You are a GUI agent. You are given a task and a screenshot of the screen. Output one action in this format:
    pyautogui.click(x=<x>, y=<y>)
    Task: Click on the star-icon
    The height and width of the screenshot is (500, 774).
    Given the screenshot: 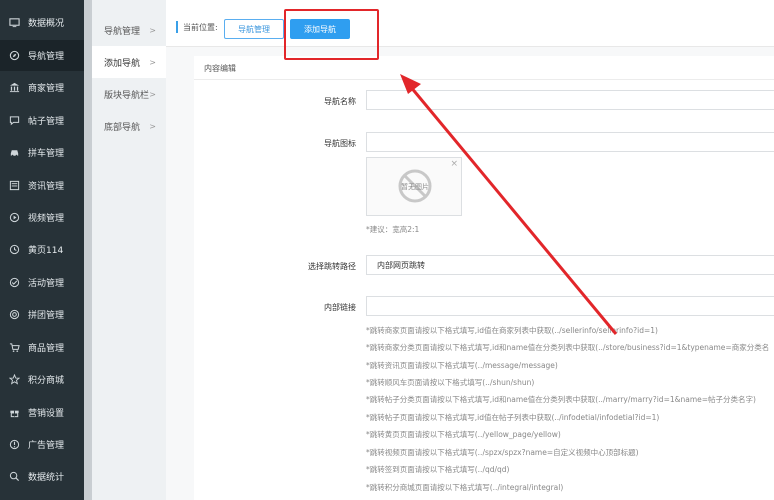 What is the action you would take?
    pyautogui.click(x=14, y=380)
    